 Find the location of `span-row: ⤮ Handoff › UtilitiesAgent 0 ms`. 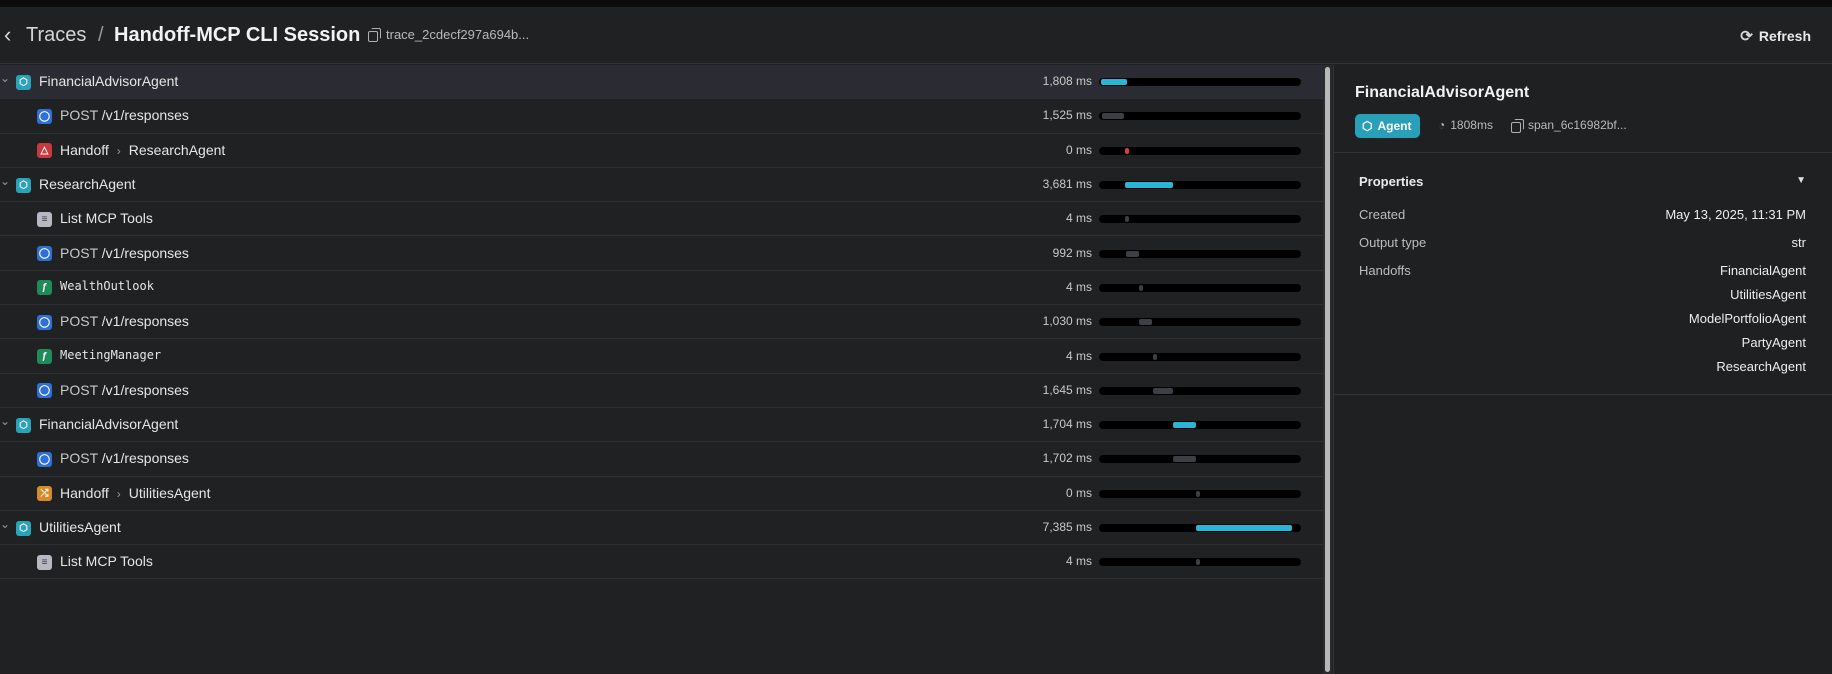

span-row: ⤮ Handoff › UtilitiesAgent 0 ms is located at coordinates (661, 494).